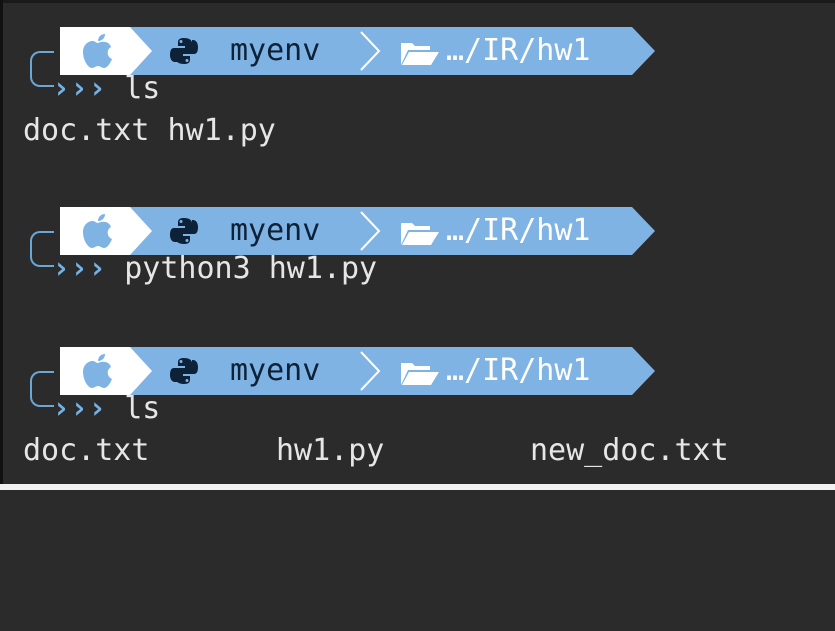 Image resolution: width=835 pixels, height=631 pixels. What do you see at coordinates (86, 450) in the screenshot?
I see `output-file: doc.txt` at bounding box center [86, 450].